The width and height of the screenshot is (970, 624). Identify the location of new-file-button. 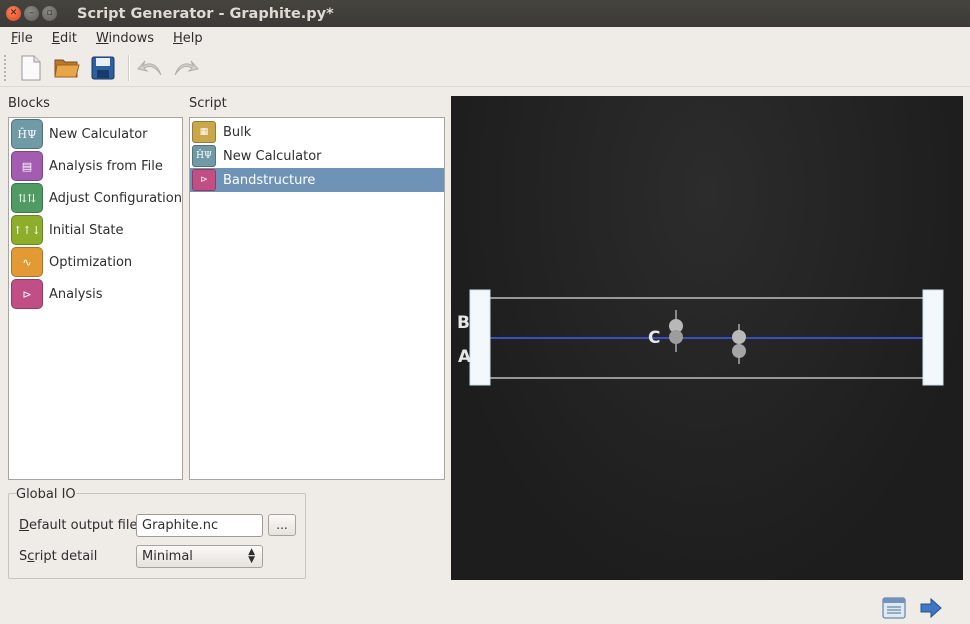
(31, 68).